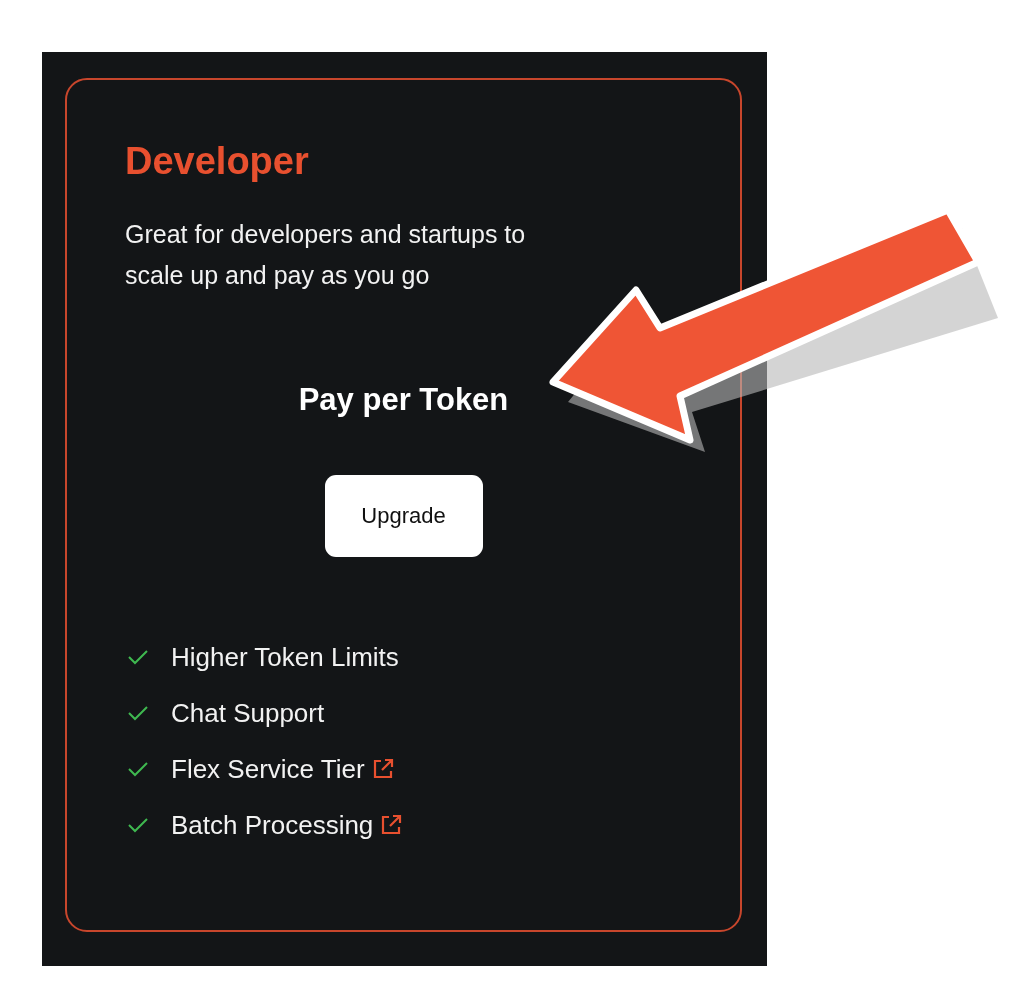 Image resolution: width=1024 pixels, height=1001 pixels. I want to click on feature-label: Flex Service Tier, so click(268, 769).